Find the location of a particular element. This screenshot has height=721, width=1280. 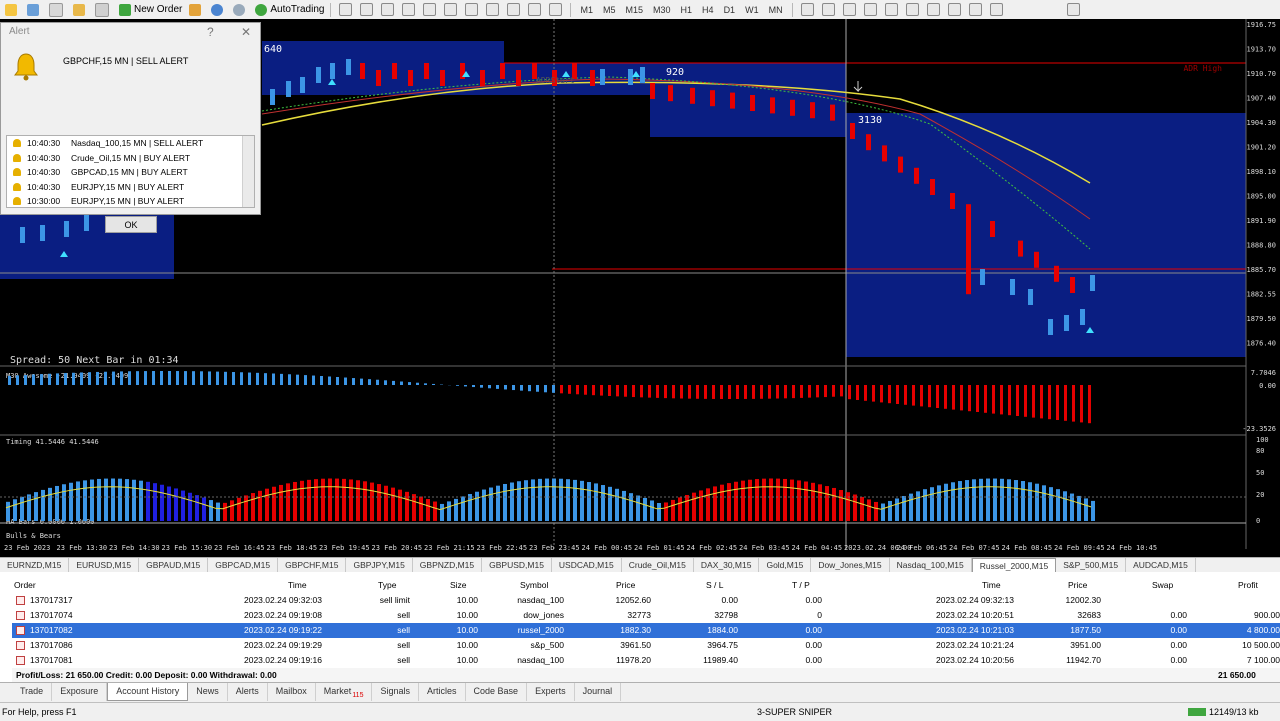

candle-chart-button is located at coordinates (366, 9).